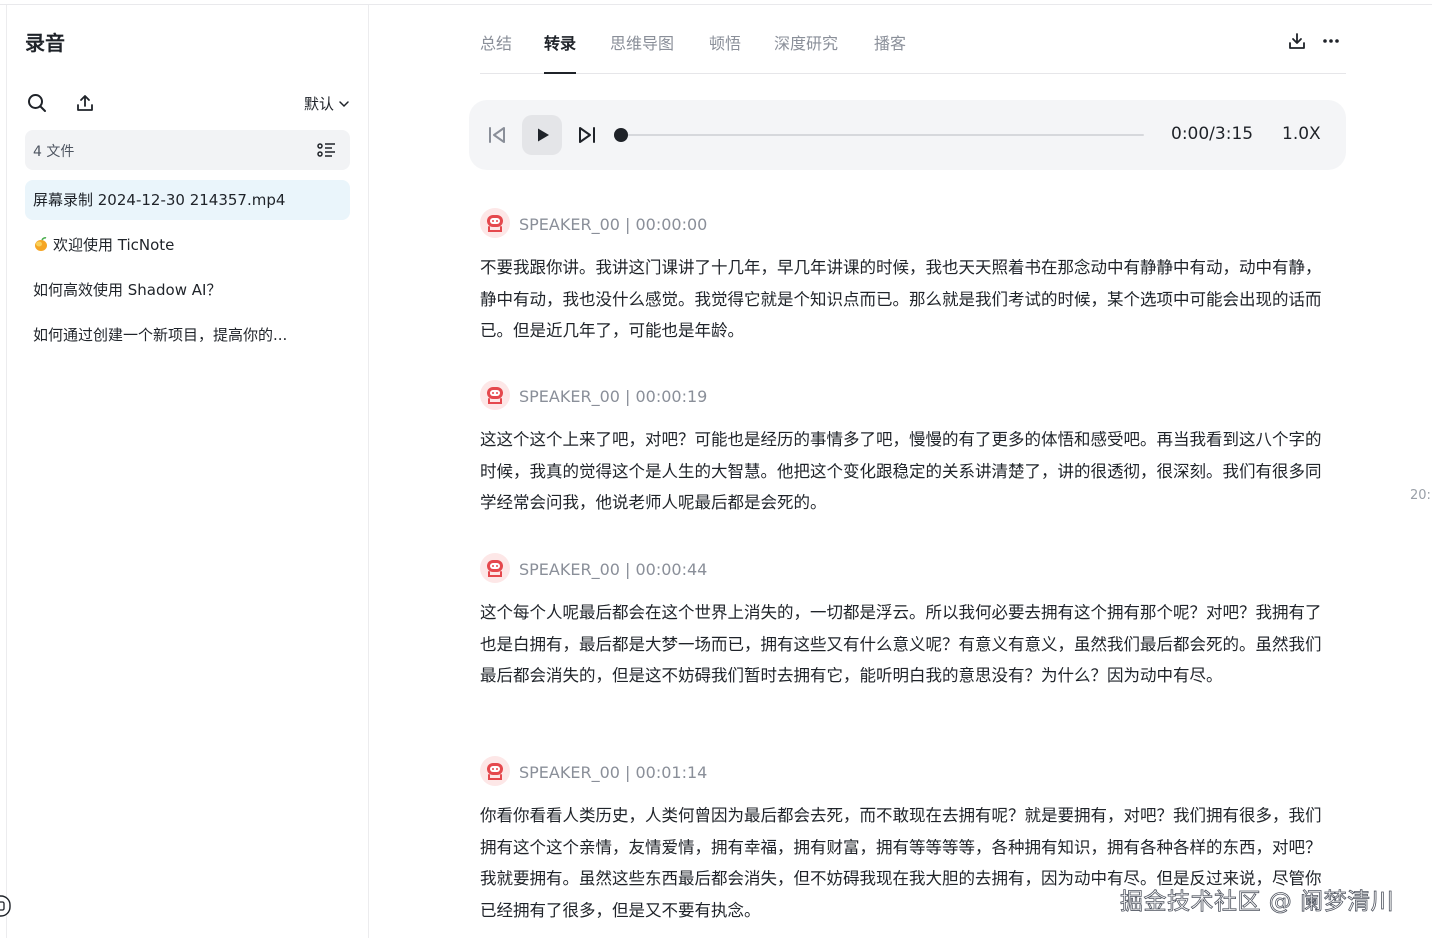  What do you see at coordinates (913, 48) in the screenshot?
I see `content-tabs: 总结 转录 思维导图 顿悟 深度研究 播客` at bounding box center [913, 48].